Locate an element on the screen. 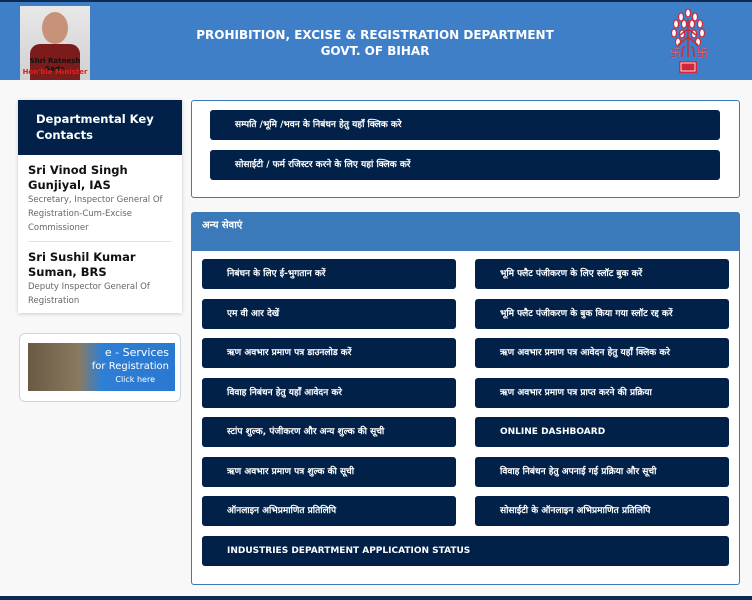 The image size is (752, 600). service-button: ऋण अवभार प्रमाण पत्र शुल्क की सूची is located at coordinates (329, 472).